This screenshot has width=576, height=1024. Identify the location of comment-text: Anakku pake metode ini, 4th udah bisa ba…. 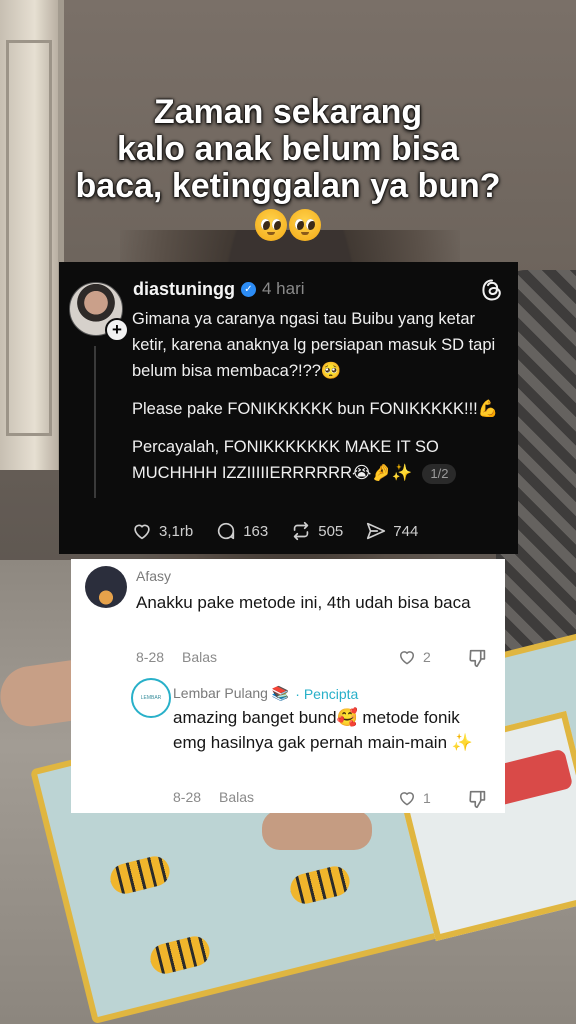
(303, 602).